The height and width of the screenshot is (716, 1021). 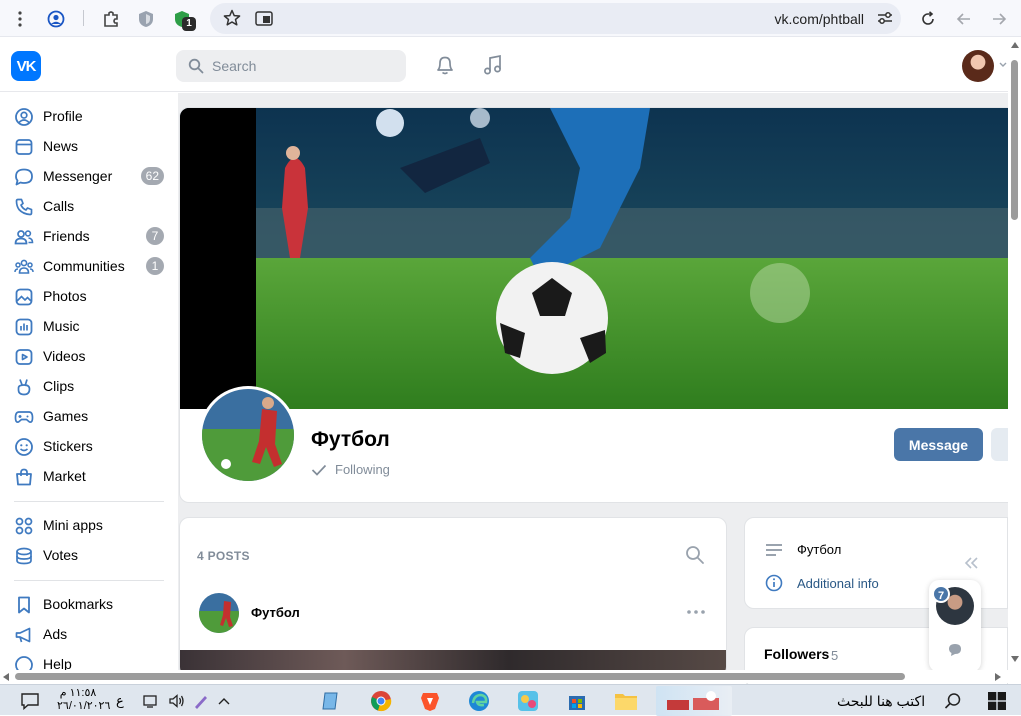 I want to click on megaphone-icon, so click(x=24, y=635).